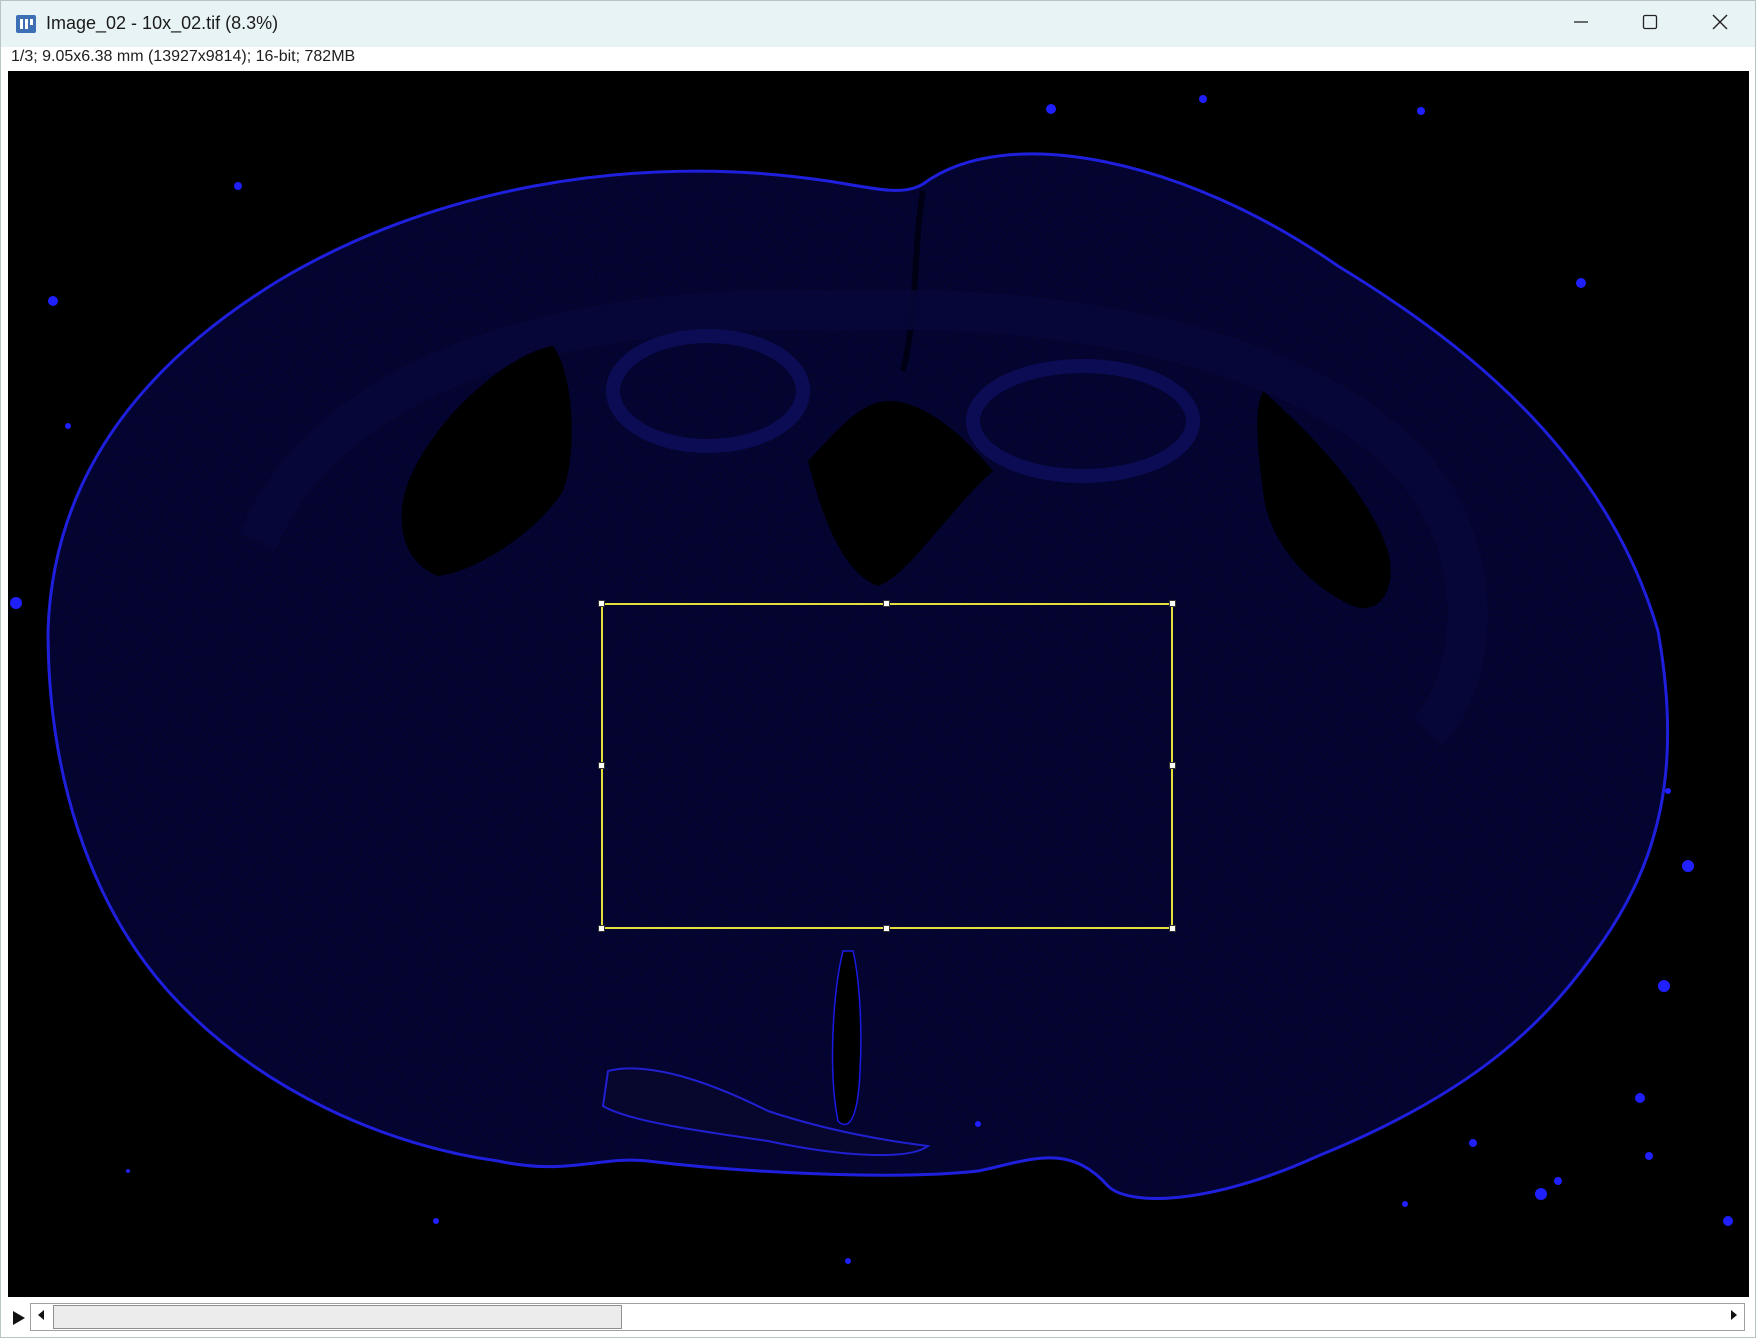 The height and width of the screenshot is (1338, 1756). I want to click on minimize-button, so click(1581, 24).